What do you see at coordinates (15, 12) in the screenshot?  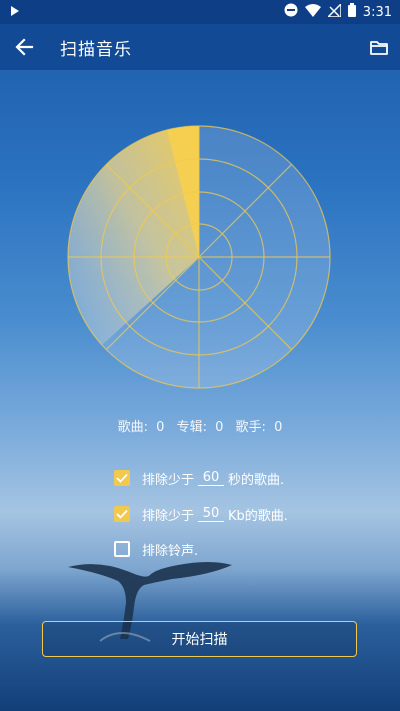 I see `play-icon` at bounding box center [15, 12].